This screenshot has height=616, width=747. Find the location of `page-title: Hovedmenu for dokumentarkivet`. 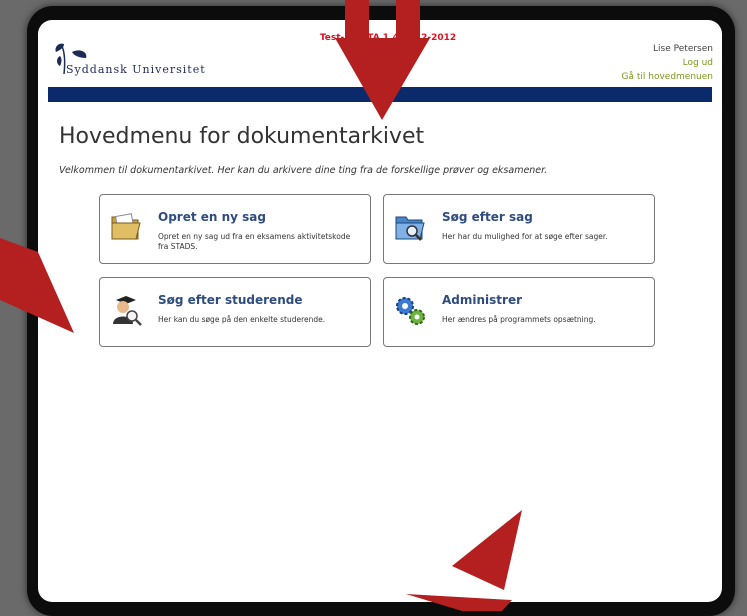

page-title: Hovedmenu for dokumentarkivet is located at coordinates (242, 136).